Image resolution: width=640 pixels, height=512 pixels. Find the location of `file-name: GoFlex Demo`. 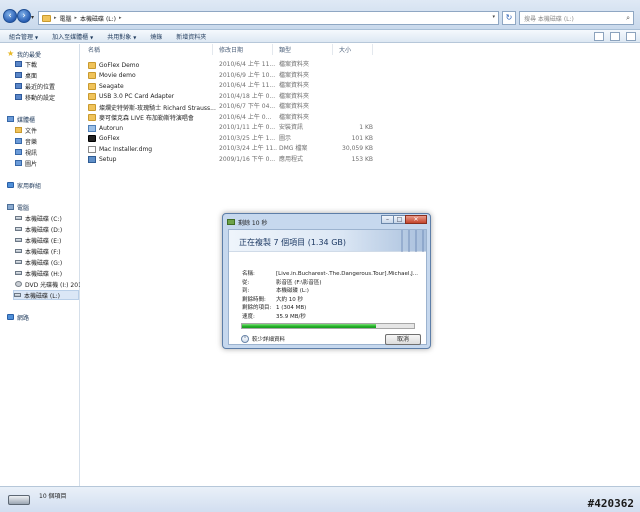

file-name: GoFlex Demo is located at coordinates (119, 65).